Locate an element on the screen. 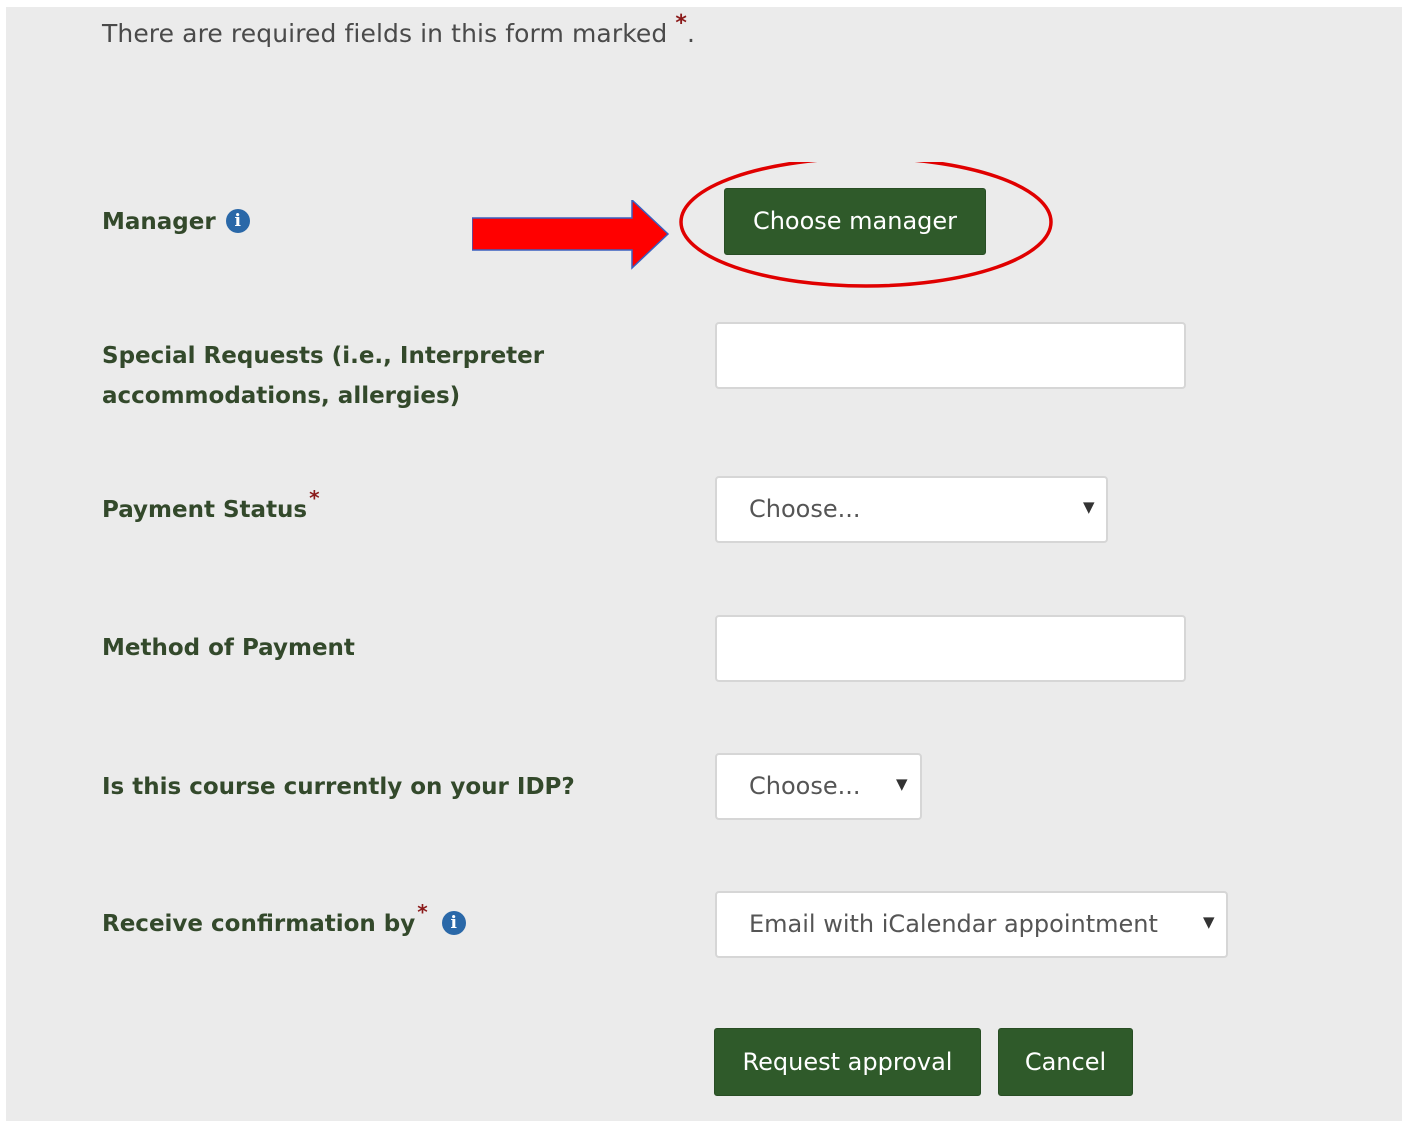  required-asterisk: * is located at coordinates (681, 23).